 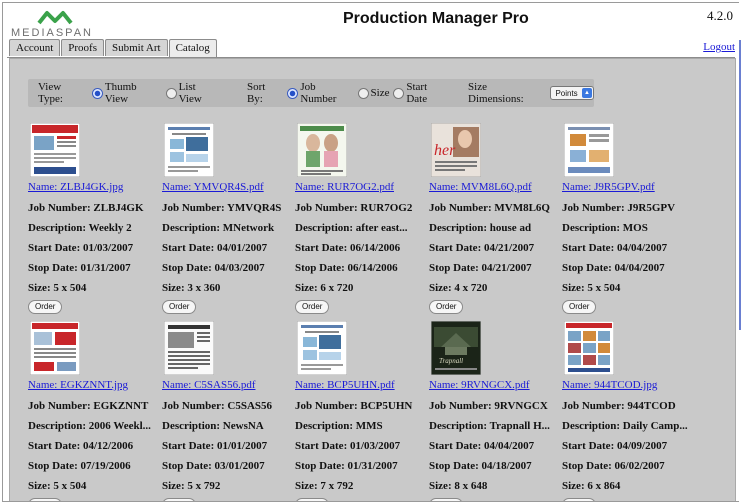 What do you see at coordinates (192, 48) in the screenshot?
I see `tab-catalog: Catalog` at bounding box center [192, 48].